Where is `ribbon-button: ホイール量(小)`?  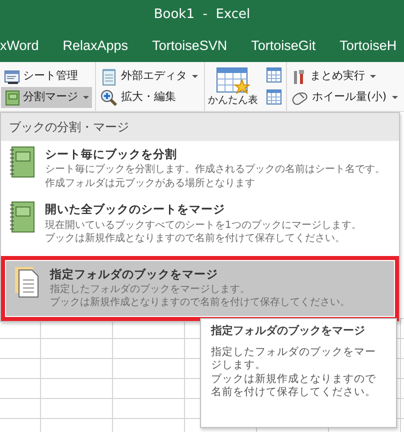
ribbon-button: ホイール量(小) is located at coordinates (344, 97).